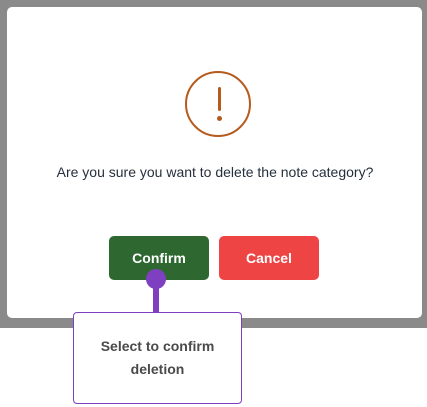  I want to click on tooltip-text: Select to confirm deletion, so click(157, 357).